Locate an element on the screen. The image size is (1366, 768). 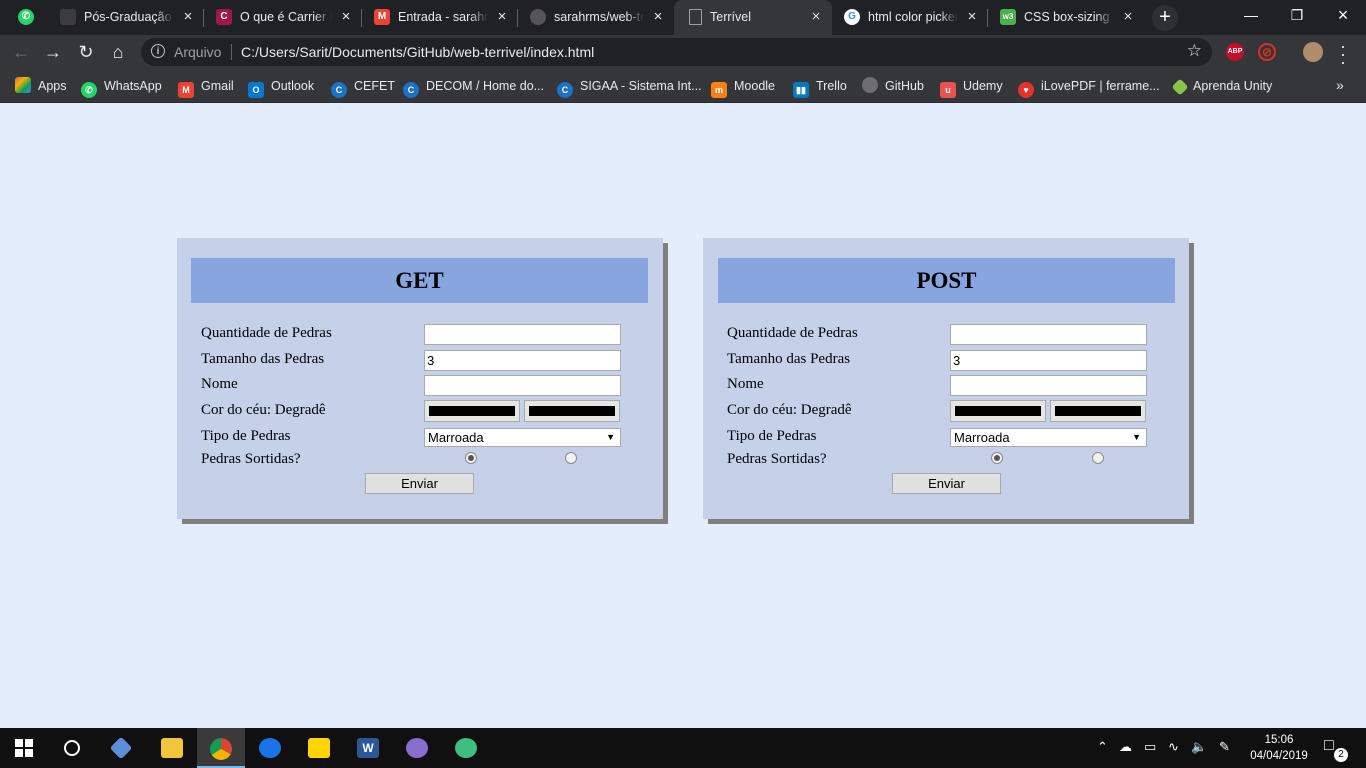
tab-6: G html color picker × is located at coordinates (910, 17).